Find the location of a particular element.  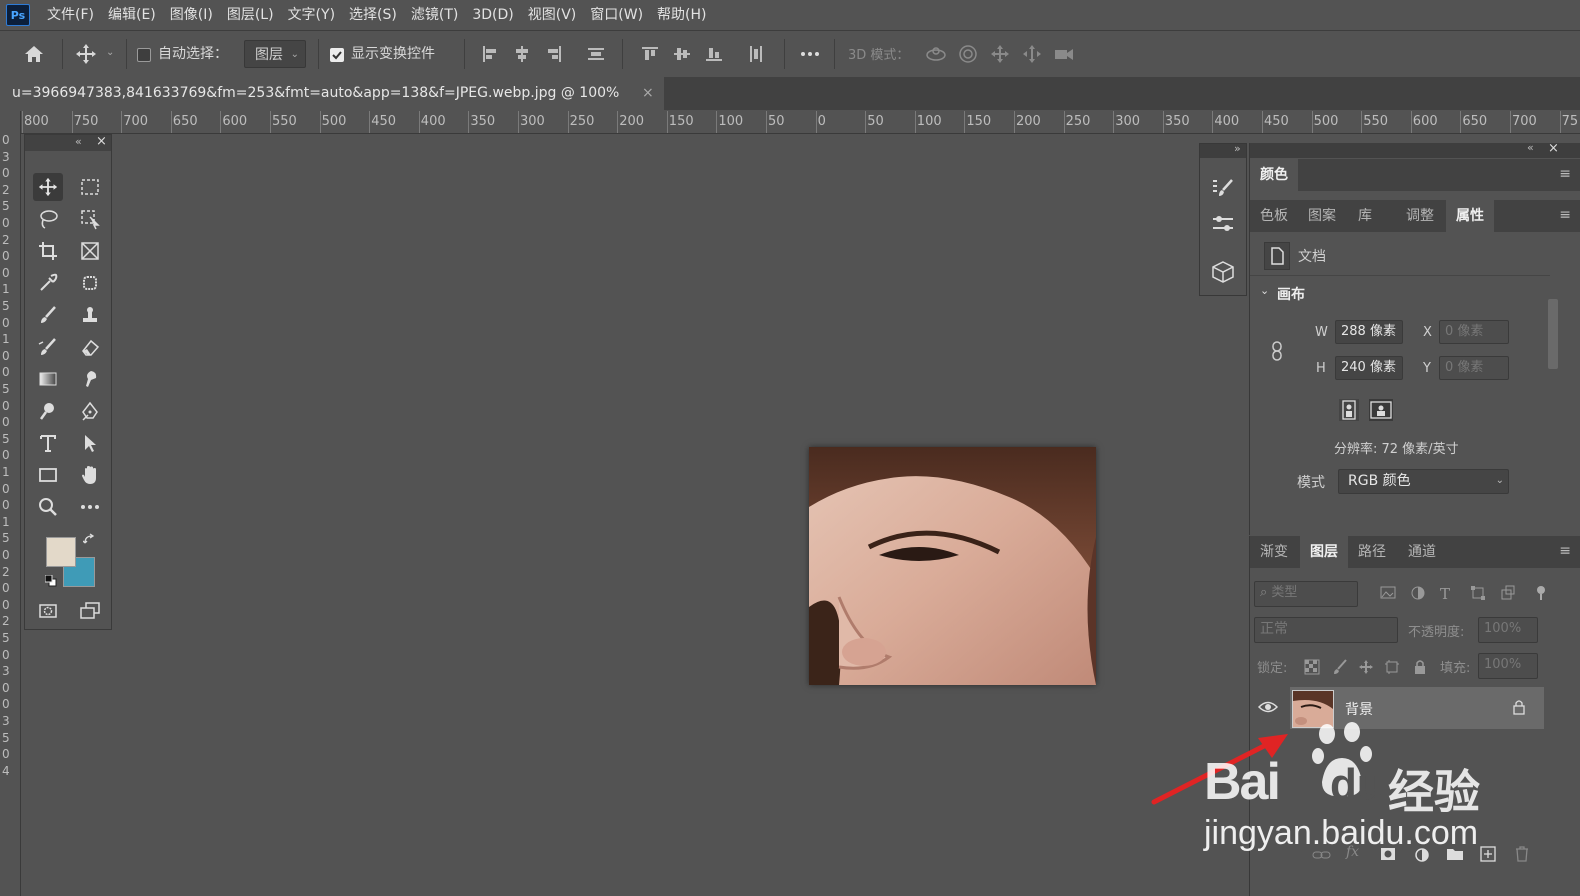

tools-panel-header: « × is located at coordinates (68, 142).